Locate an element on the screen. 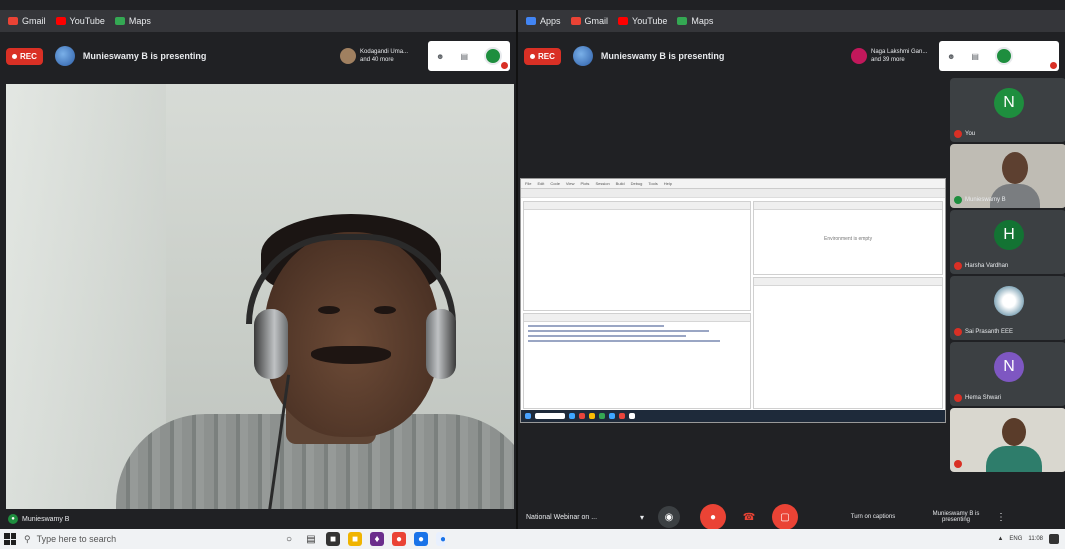 This screenshot has width=1065, height=549. bookmarks-bar: Gmail YouTube Maps is located at coordinates (258, 21).